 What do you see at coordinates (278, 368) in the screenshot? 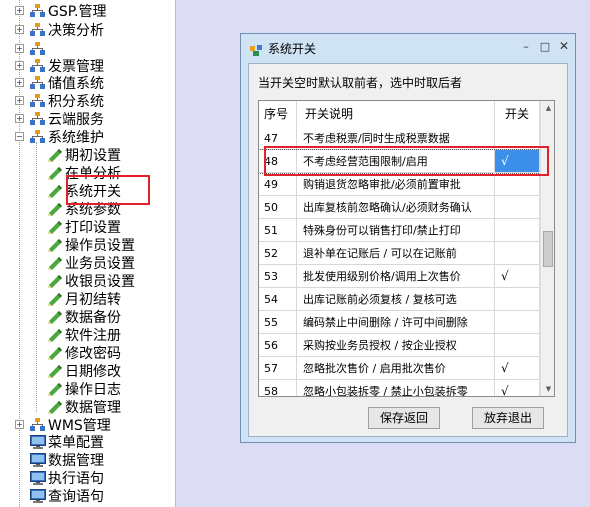
I see `row-number-cell: 57` at bounding box center [278, 368].